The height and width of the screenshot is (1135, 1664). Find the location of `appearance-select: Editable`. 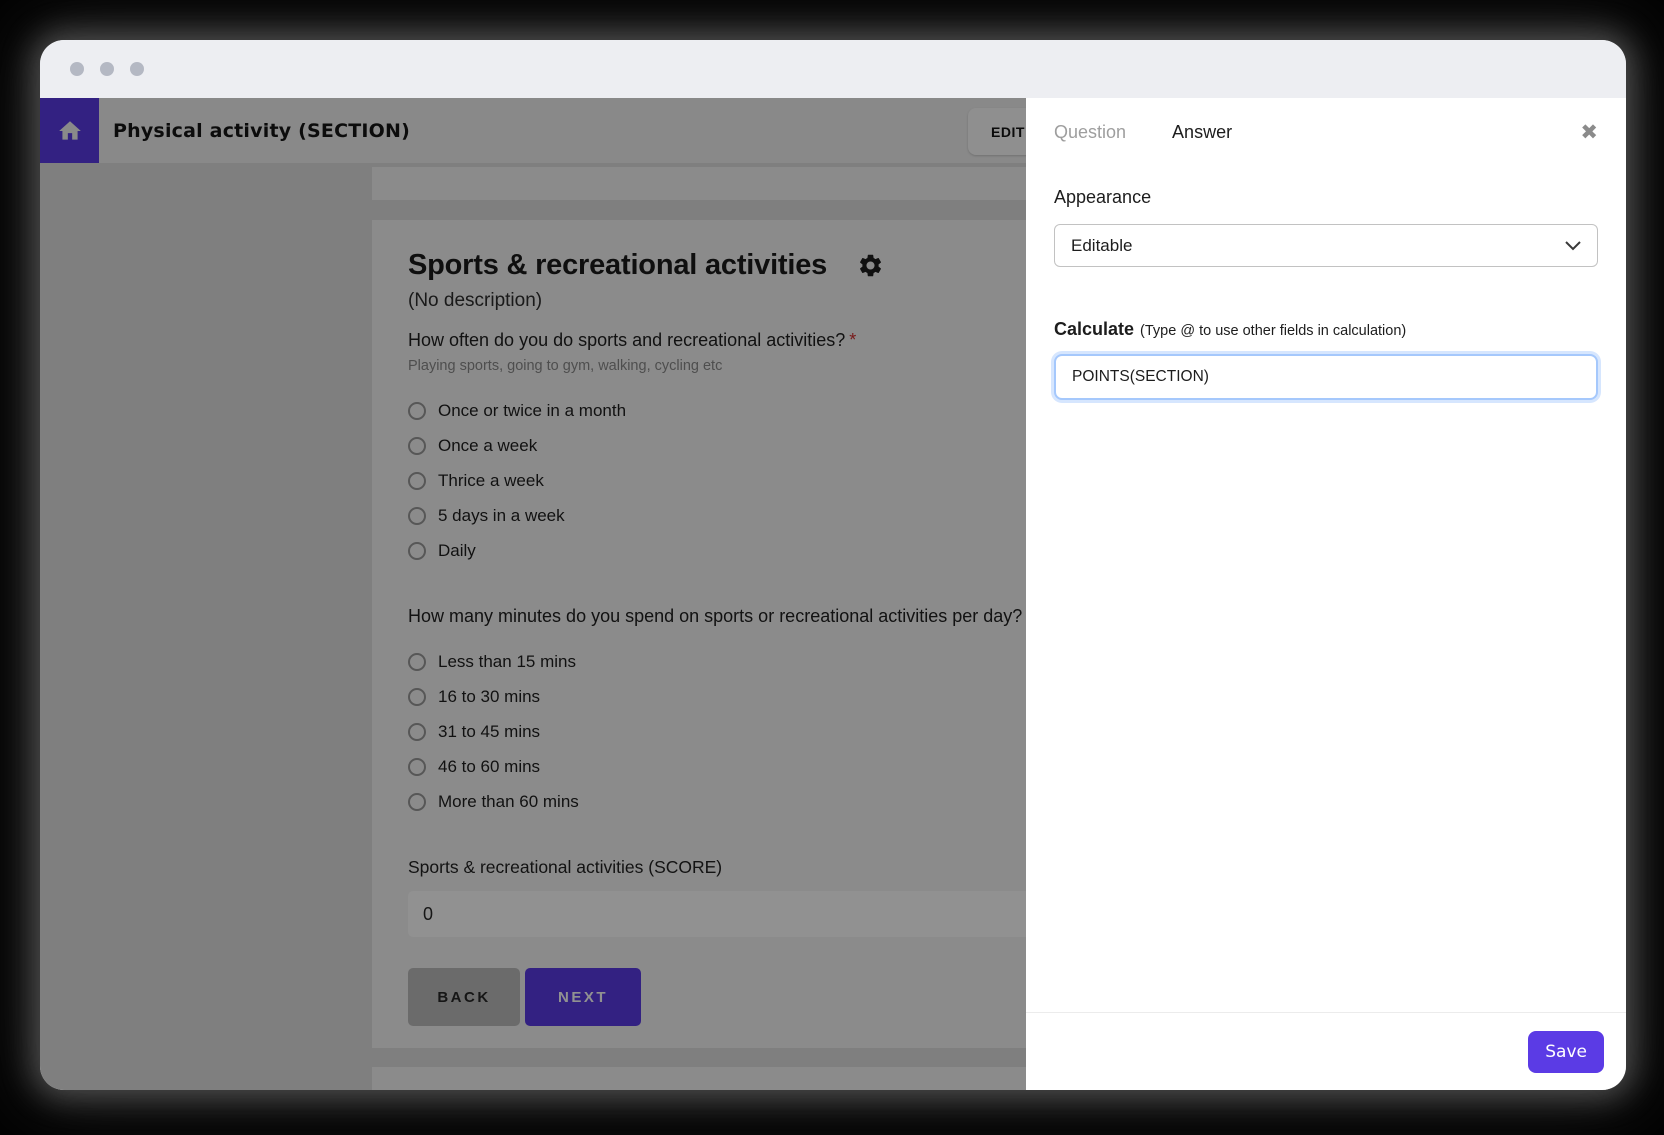

appearance-select: Editable is located at coordinates (1326, 245).